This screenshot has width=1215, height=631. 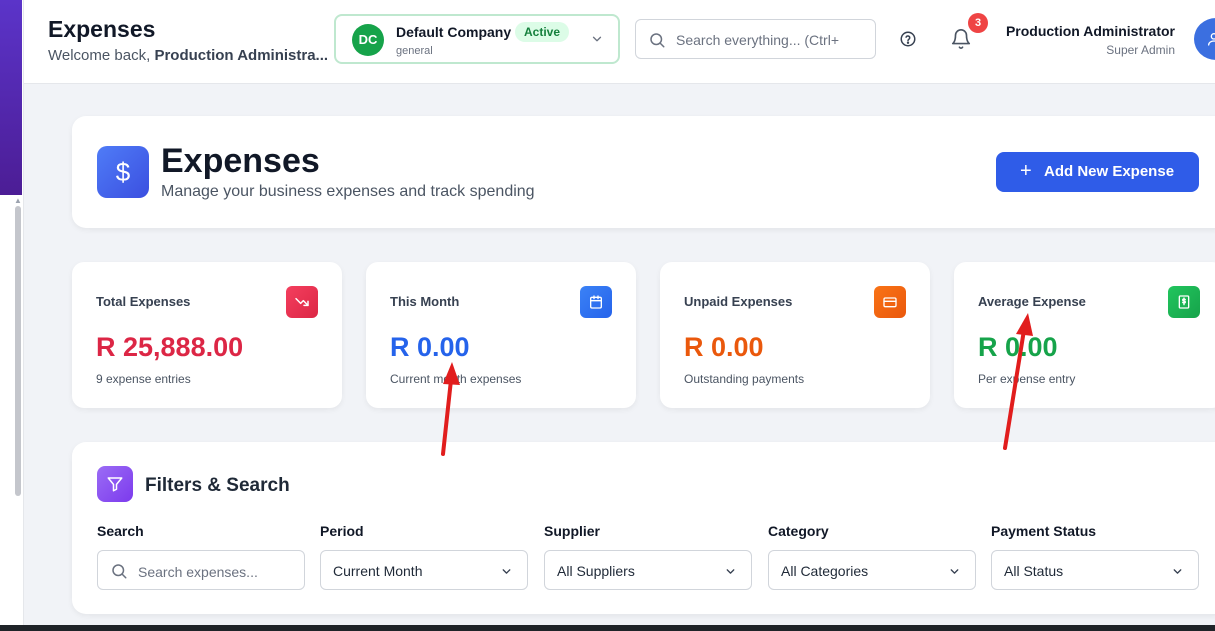 What do you see at coordinates (744, 379) in the screenshot?
I see `stat-description: Outstanding payments` at bounding box center [744, 379].